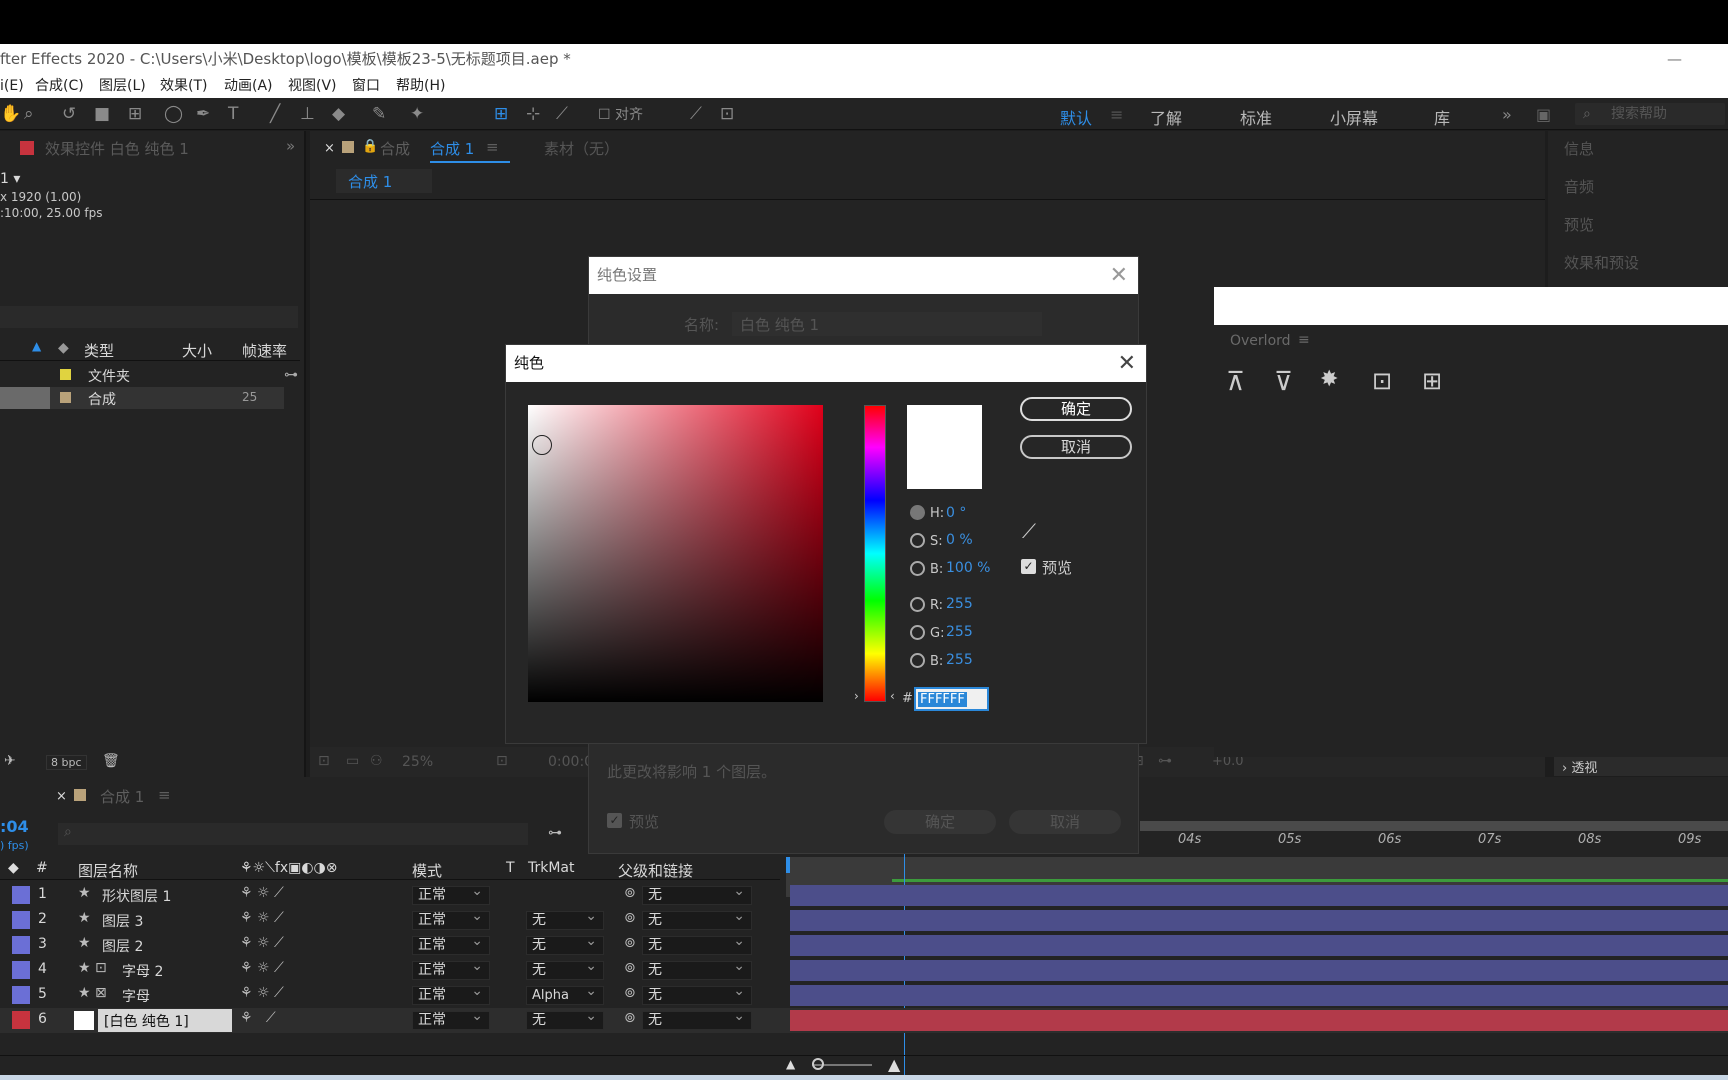  Describe the element at coordinates (69, 114) in the screenshot. I see `rotate-tool-icon: ↺` at that location.